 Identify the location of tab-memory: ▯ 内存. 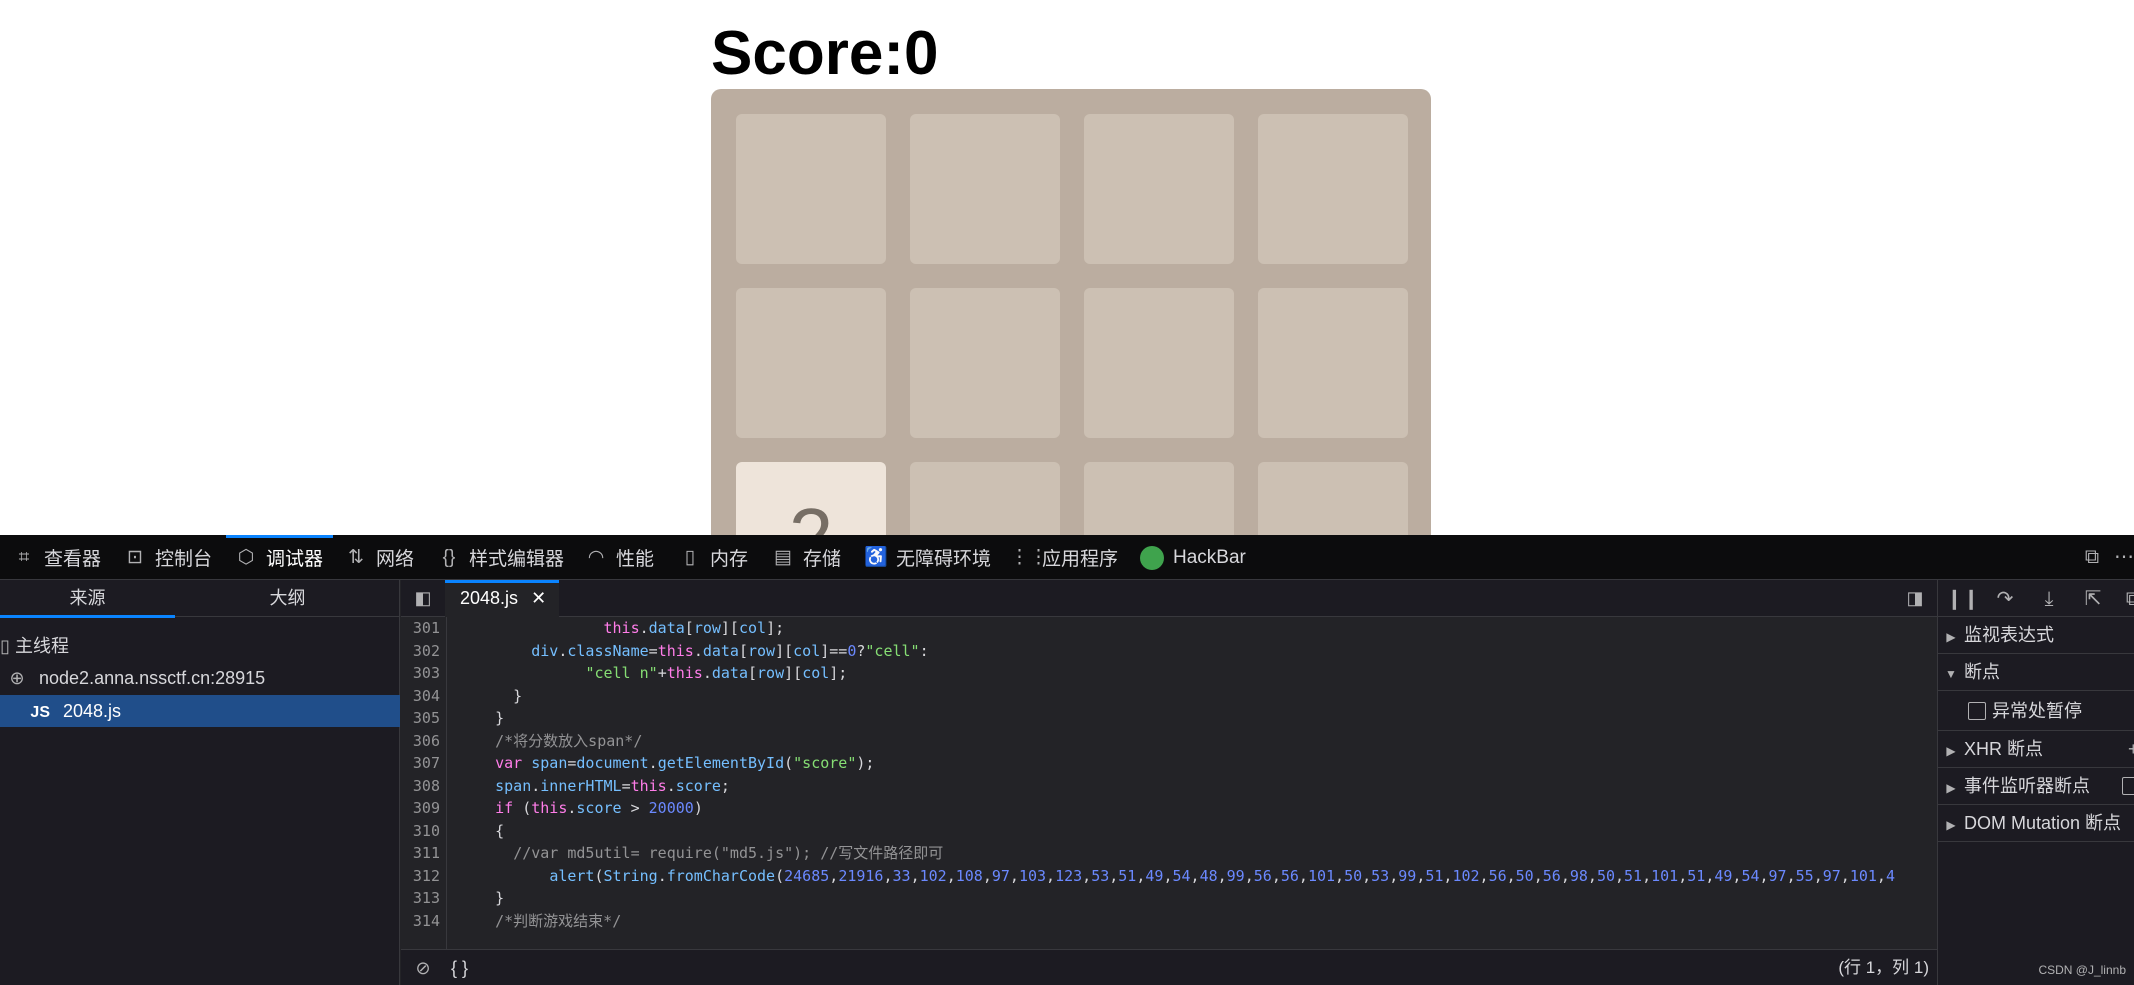
(713, 557).